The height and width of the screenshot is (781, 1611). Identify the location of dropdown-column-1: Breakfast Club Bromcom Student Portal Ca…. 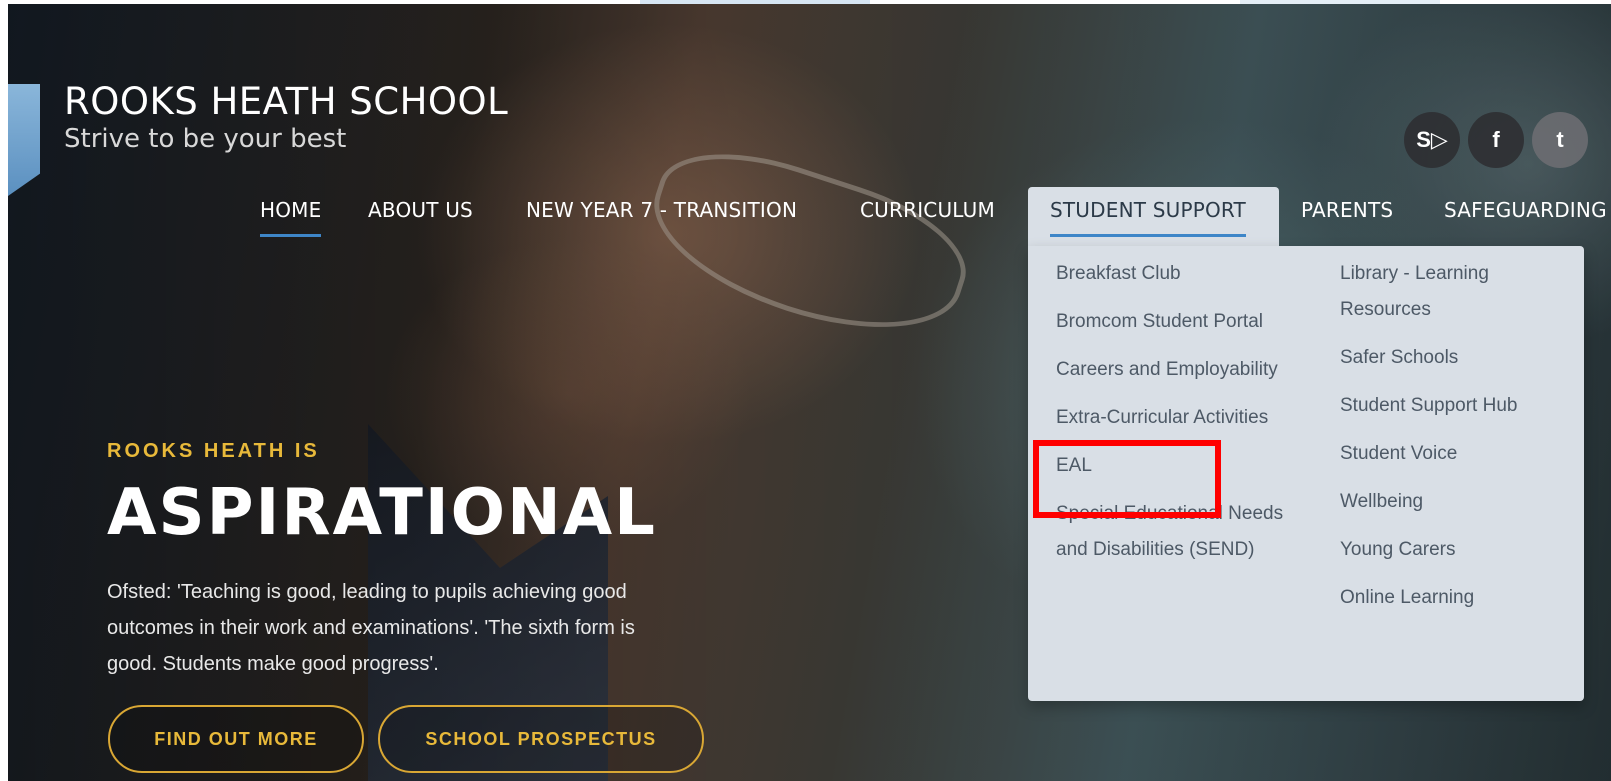
(1176, 418).